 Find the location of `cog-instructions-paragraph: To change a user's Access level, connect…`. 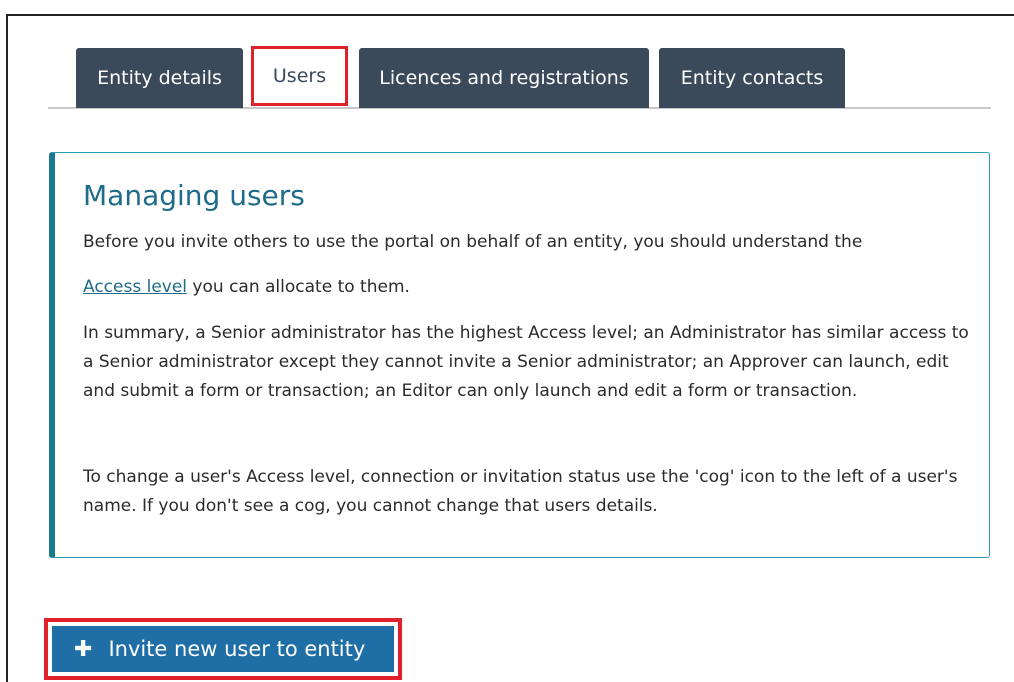

cog-instructions-paragraph: To change a user's Access level, connect… is located at coordinates (520, 491).